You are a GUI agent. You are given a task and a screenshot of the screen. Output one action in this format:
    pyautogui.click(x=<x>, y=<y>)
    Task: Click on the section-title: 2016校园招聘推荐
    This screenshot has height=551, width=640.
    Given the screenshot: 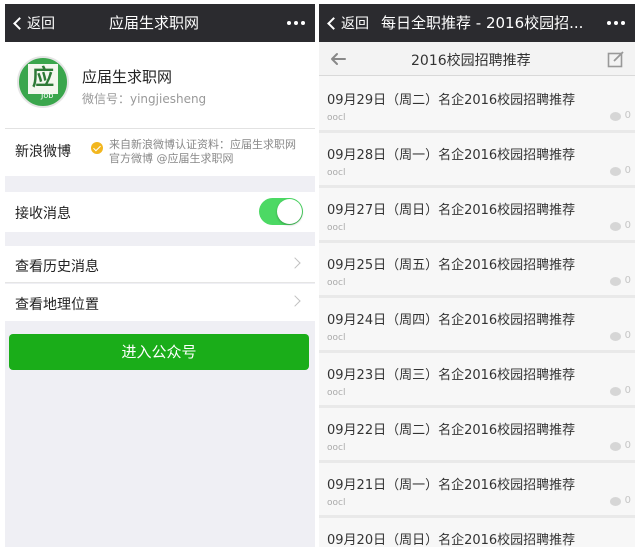 What is the action you would take?
    pyautogui.click(x=471, y=61)
    